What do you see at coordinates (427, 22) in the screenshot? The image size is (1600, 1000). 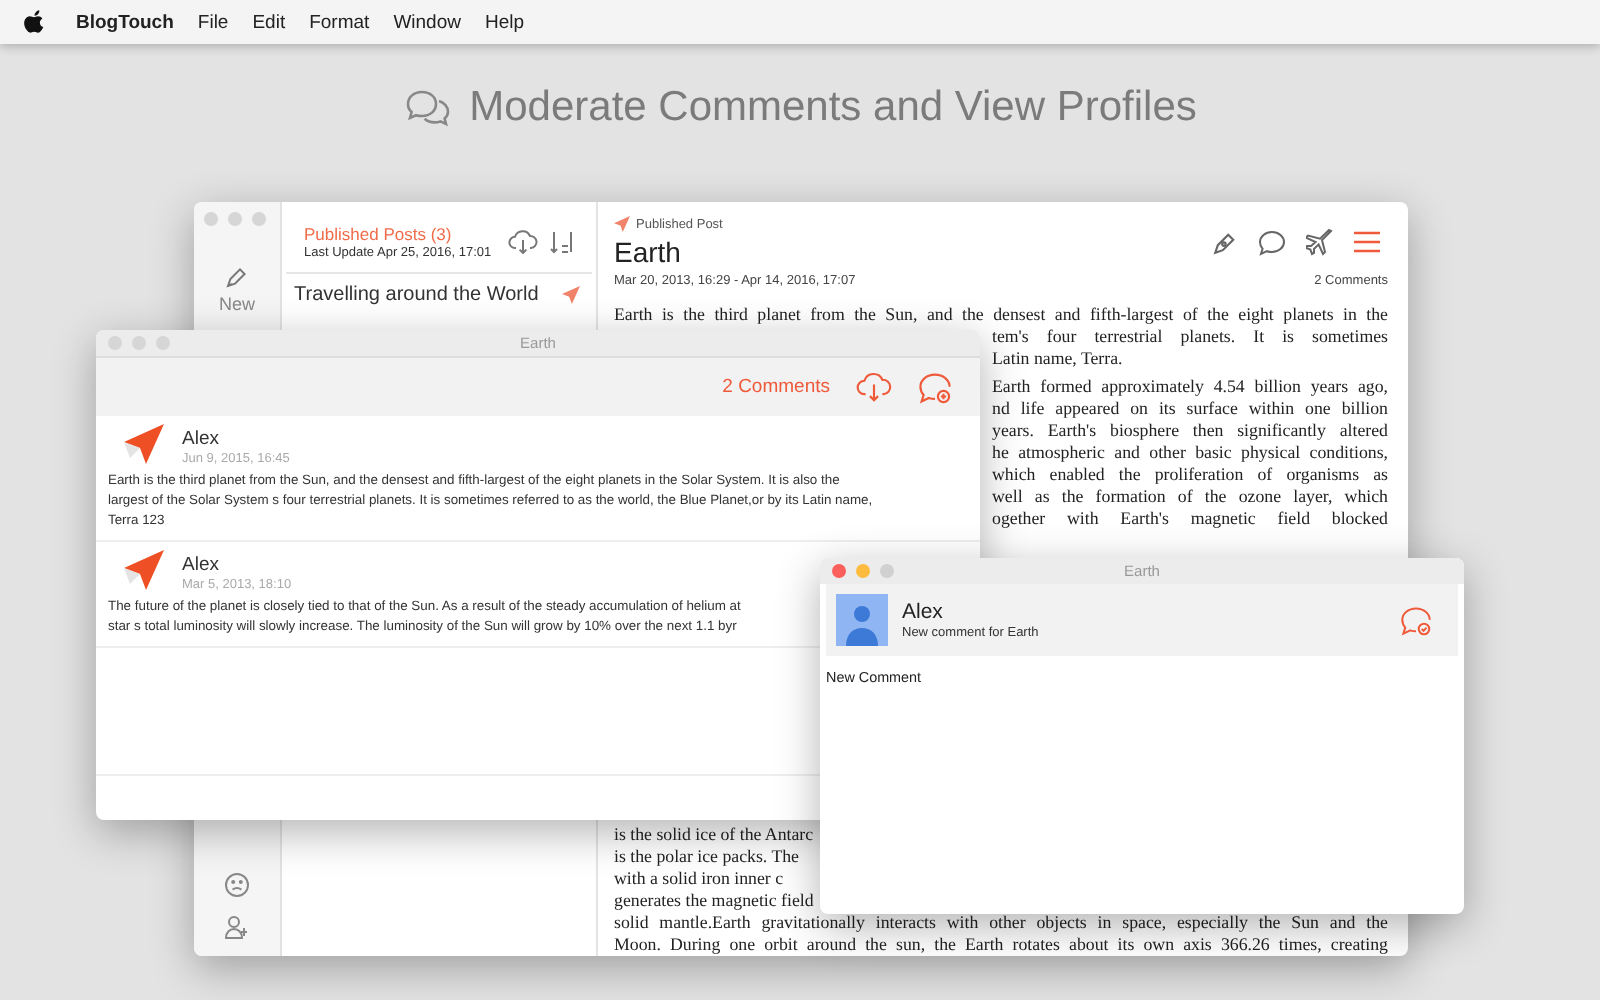 I see `menu-item: Window` at bounding box center [427, 22].